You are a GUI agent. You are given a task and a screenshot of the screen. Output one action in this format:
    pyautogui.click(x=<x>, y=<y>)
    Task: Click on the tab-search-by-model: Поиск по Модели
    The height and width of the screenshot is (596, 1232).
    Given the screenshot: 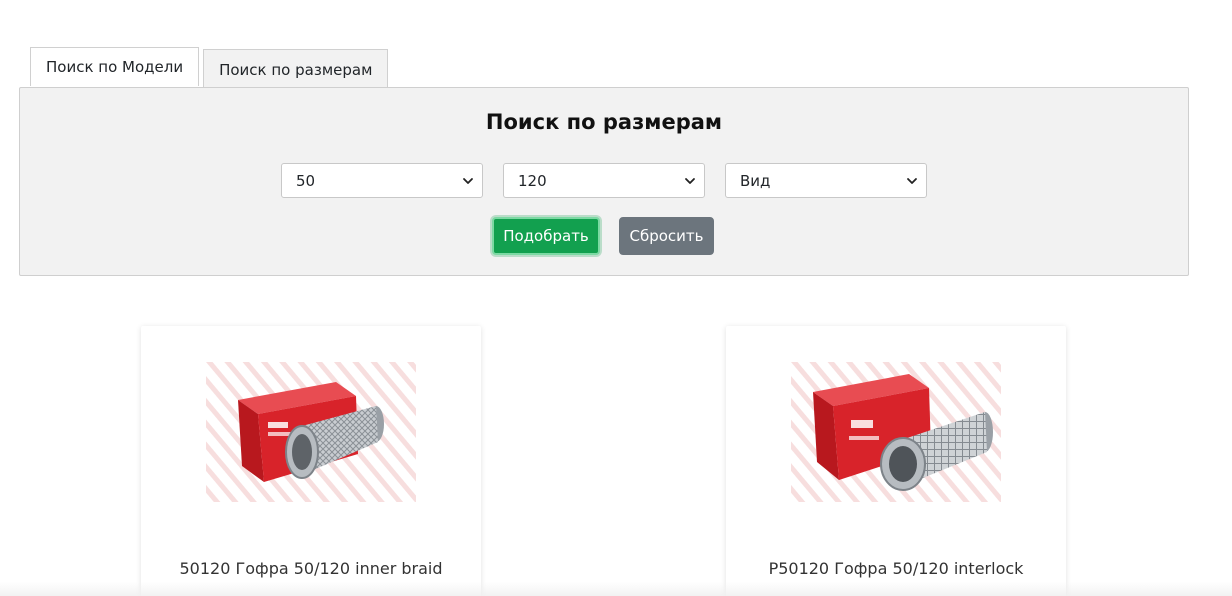 What is the action you would take?
    pyautogui.click(x=115, y=66)
    